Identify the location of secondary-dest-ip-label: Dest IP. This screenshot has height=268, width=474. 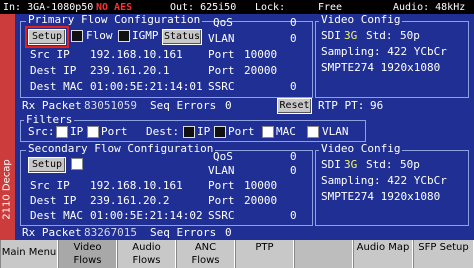
(53, 200).